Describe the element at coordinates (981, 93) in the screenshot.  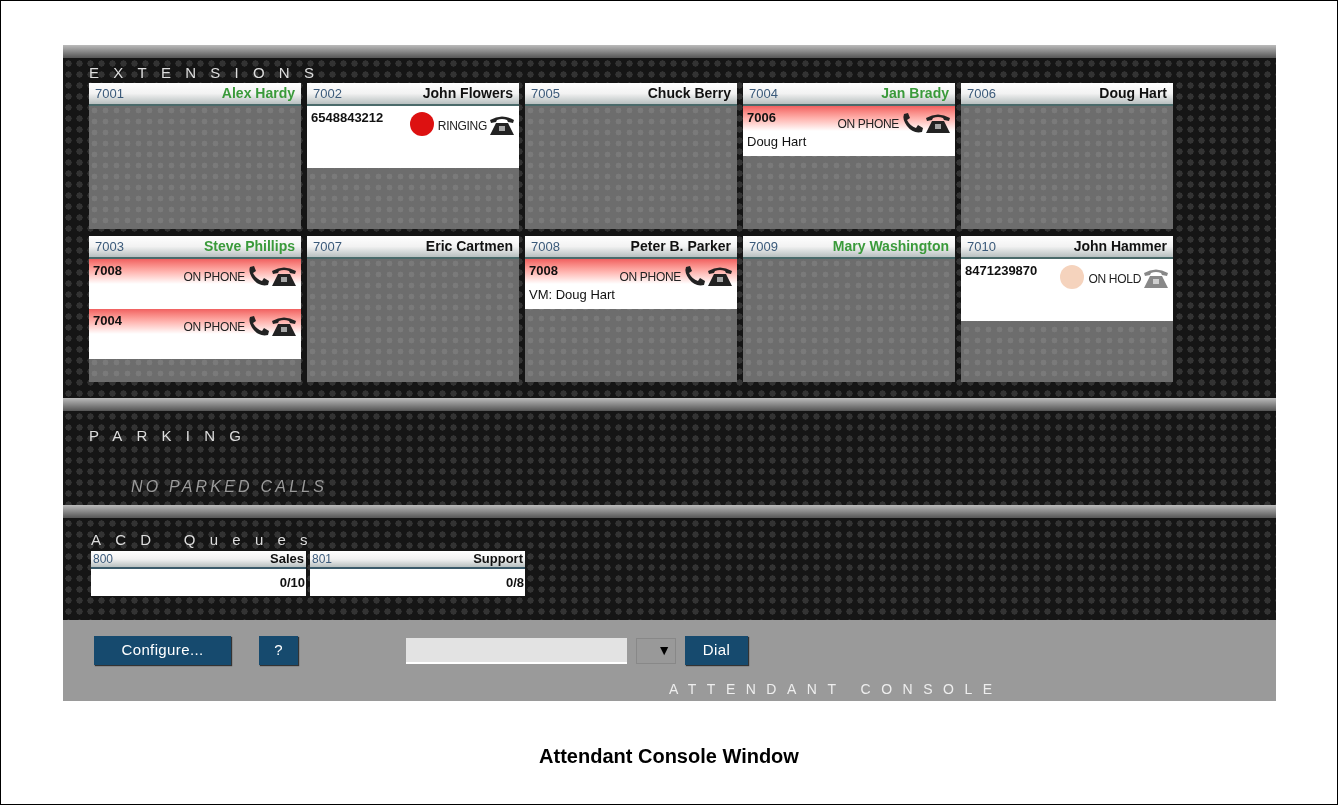
I see `extension-number: 7006` at that location.